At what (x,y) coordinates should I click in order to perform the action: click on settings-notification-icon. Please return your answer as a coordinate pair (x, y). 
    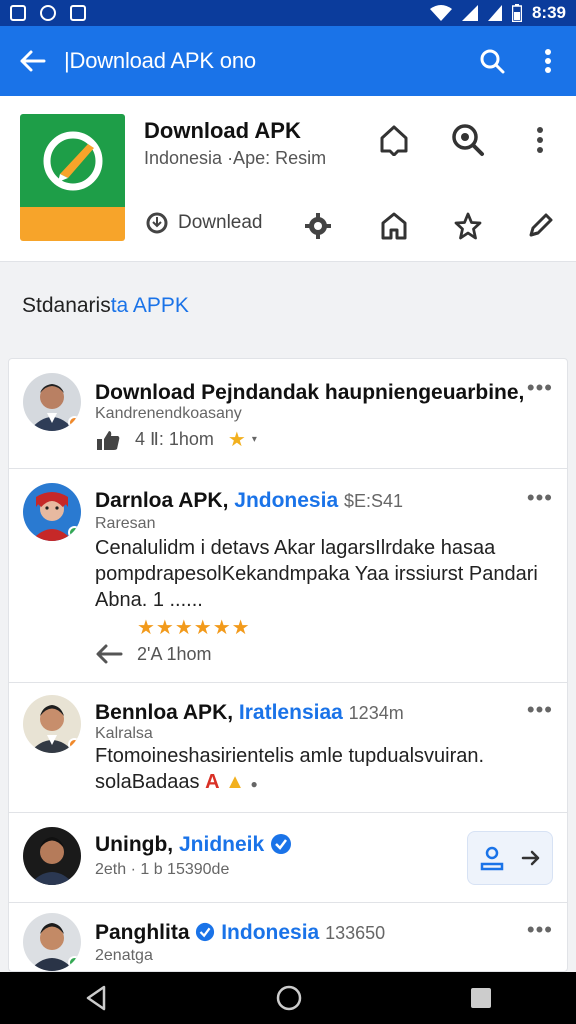
    Looking at the image, I should click on (48, 13).